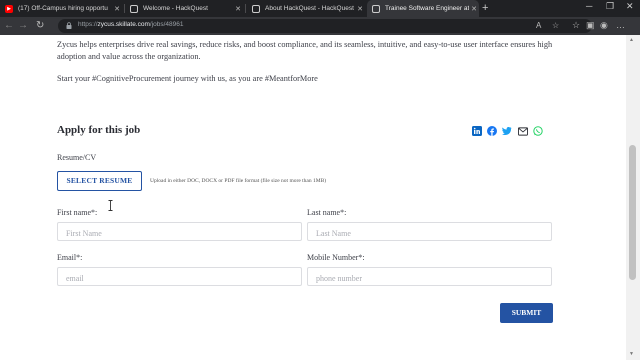 The image size is (640, 360). I want to click on text-cursor-icon, so click(110, 205).